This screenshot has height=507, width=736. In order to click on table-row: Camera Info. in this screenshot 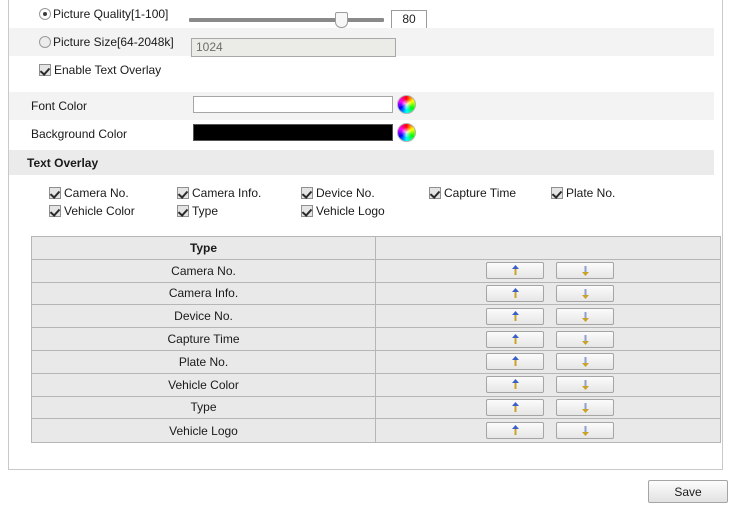, I will do `click(376, 294)`.